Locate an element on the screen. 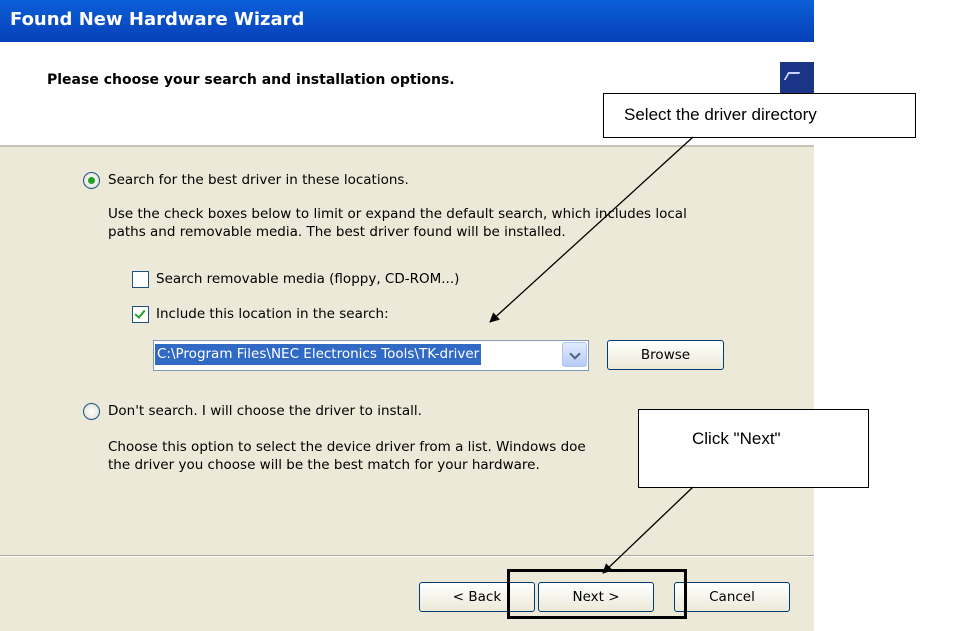  arrow-to-location is located at coordinates (591, 229).